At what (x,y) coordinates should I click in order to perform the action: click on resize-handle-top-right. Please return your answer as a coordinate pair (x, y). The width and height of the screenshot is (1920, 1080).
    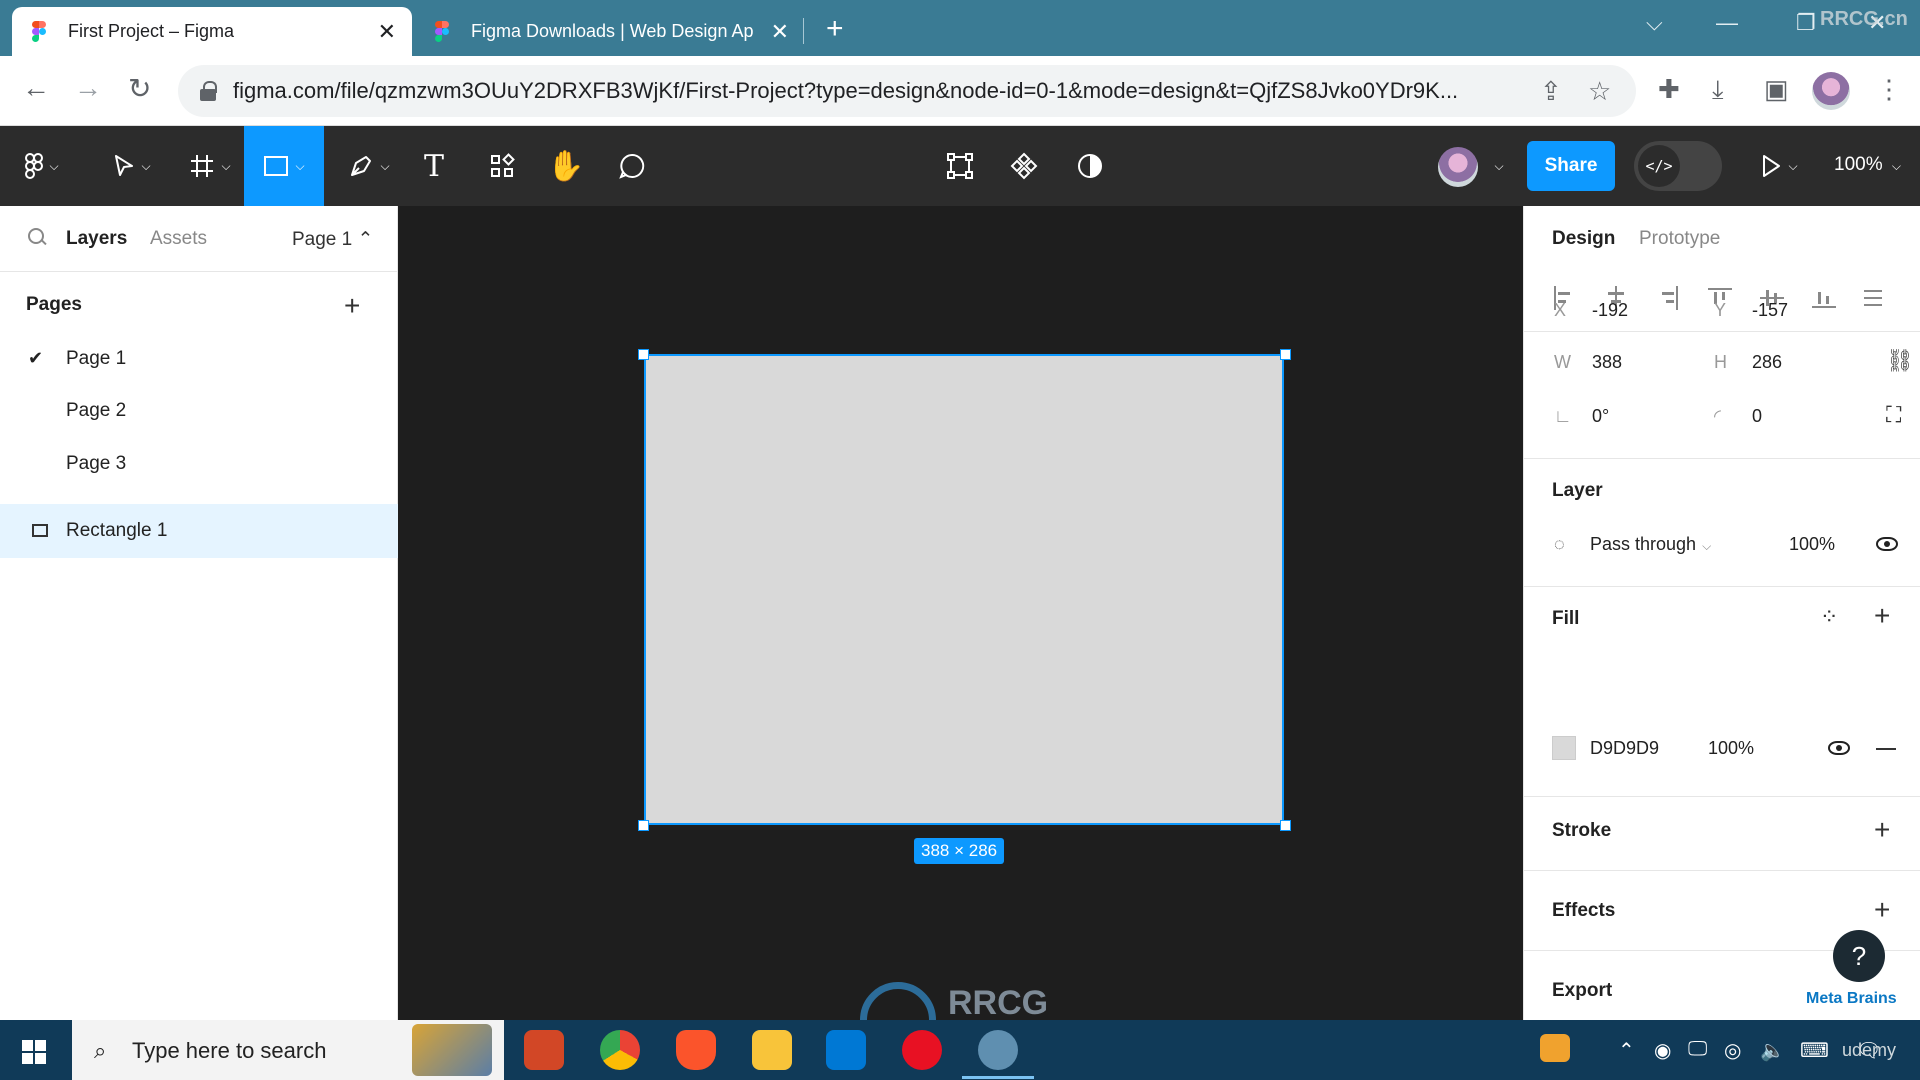
    Looking at the image, I should click on (1285, 354).